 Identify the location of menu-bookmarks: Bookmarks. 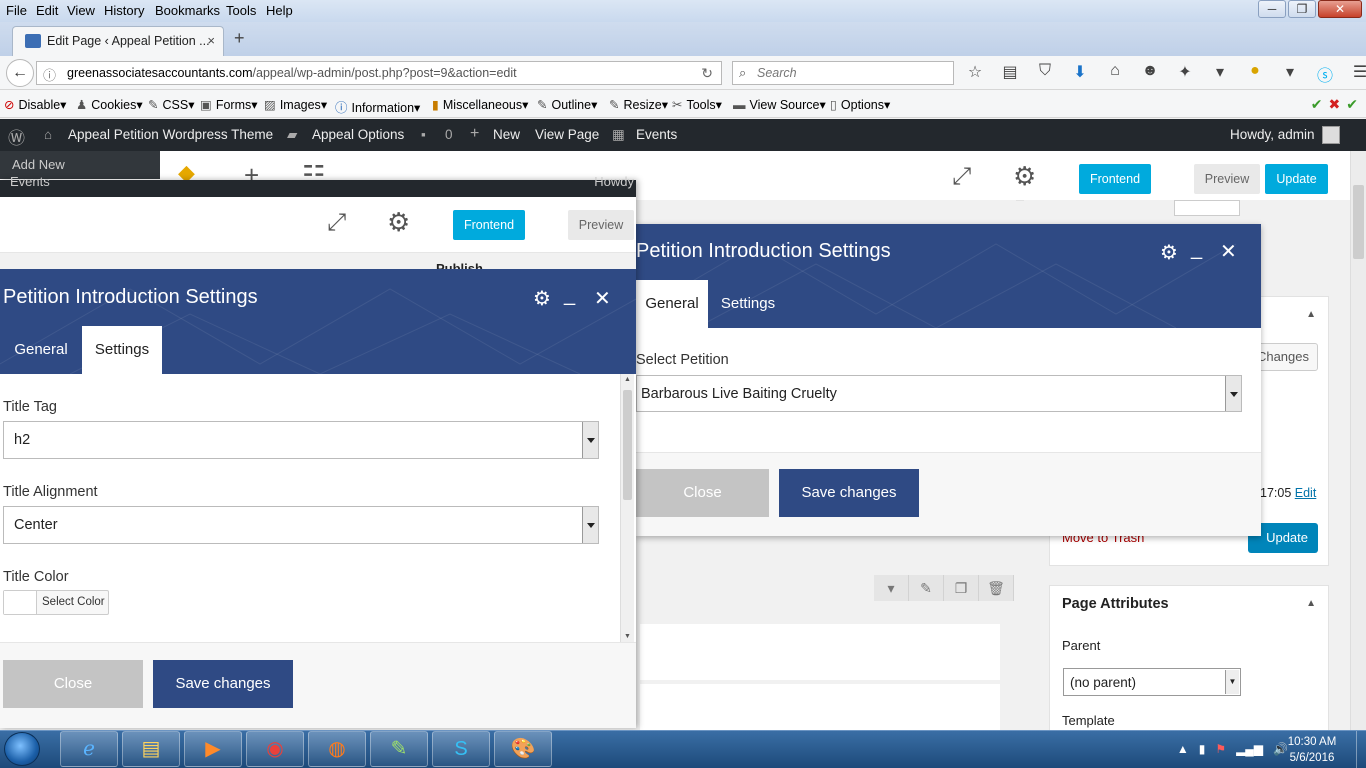
(187, 10).